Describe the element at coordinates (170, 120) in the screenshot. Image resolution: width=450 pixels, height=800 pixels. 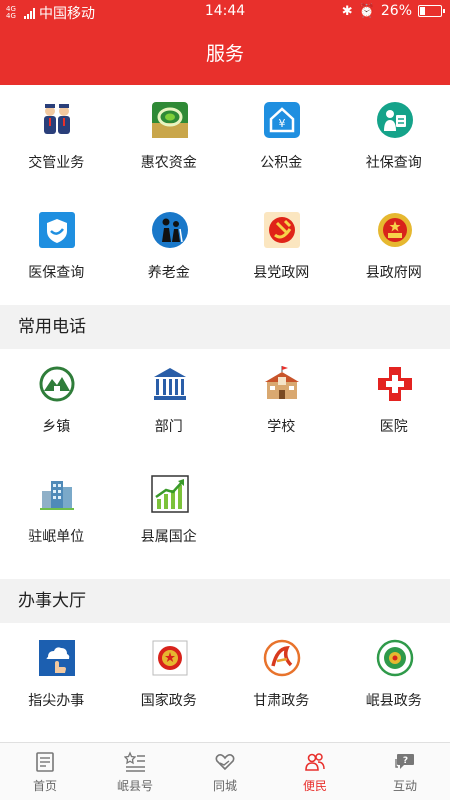
I see `farm-subsidy-icon` at that location.